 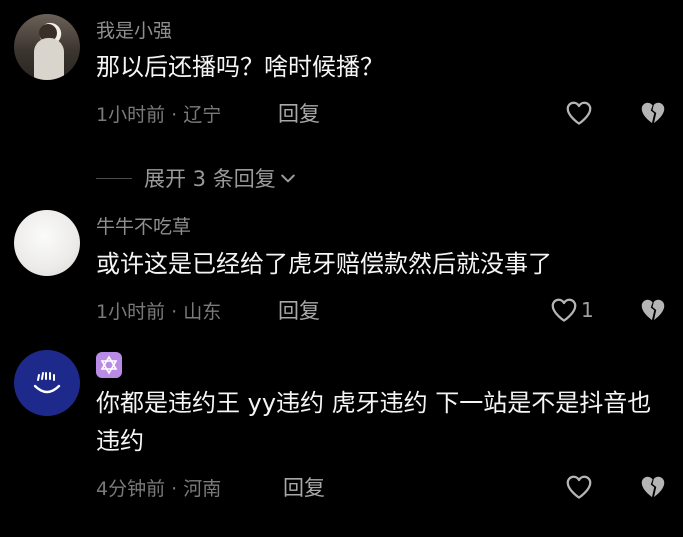 I want to click on comment-meta: 4分钟前 · 河南, so click(x=158, y=487).